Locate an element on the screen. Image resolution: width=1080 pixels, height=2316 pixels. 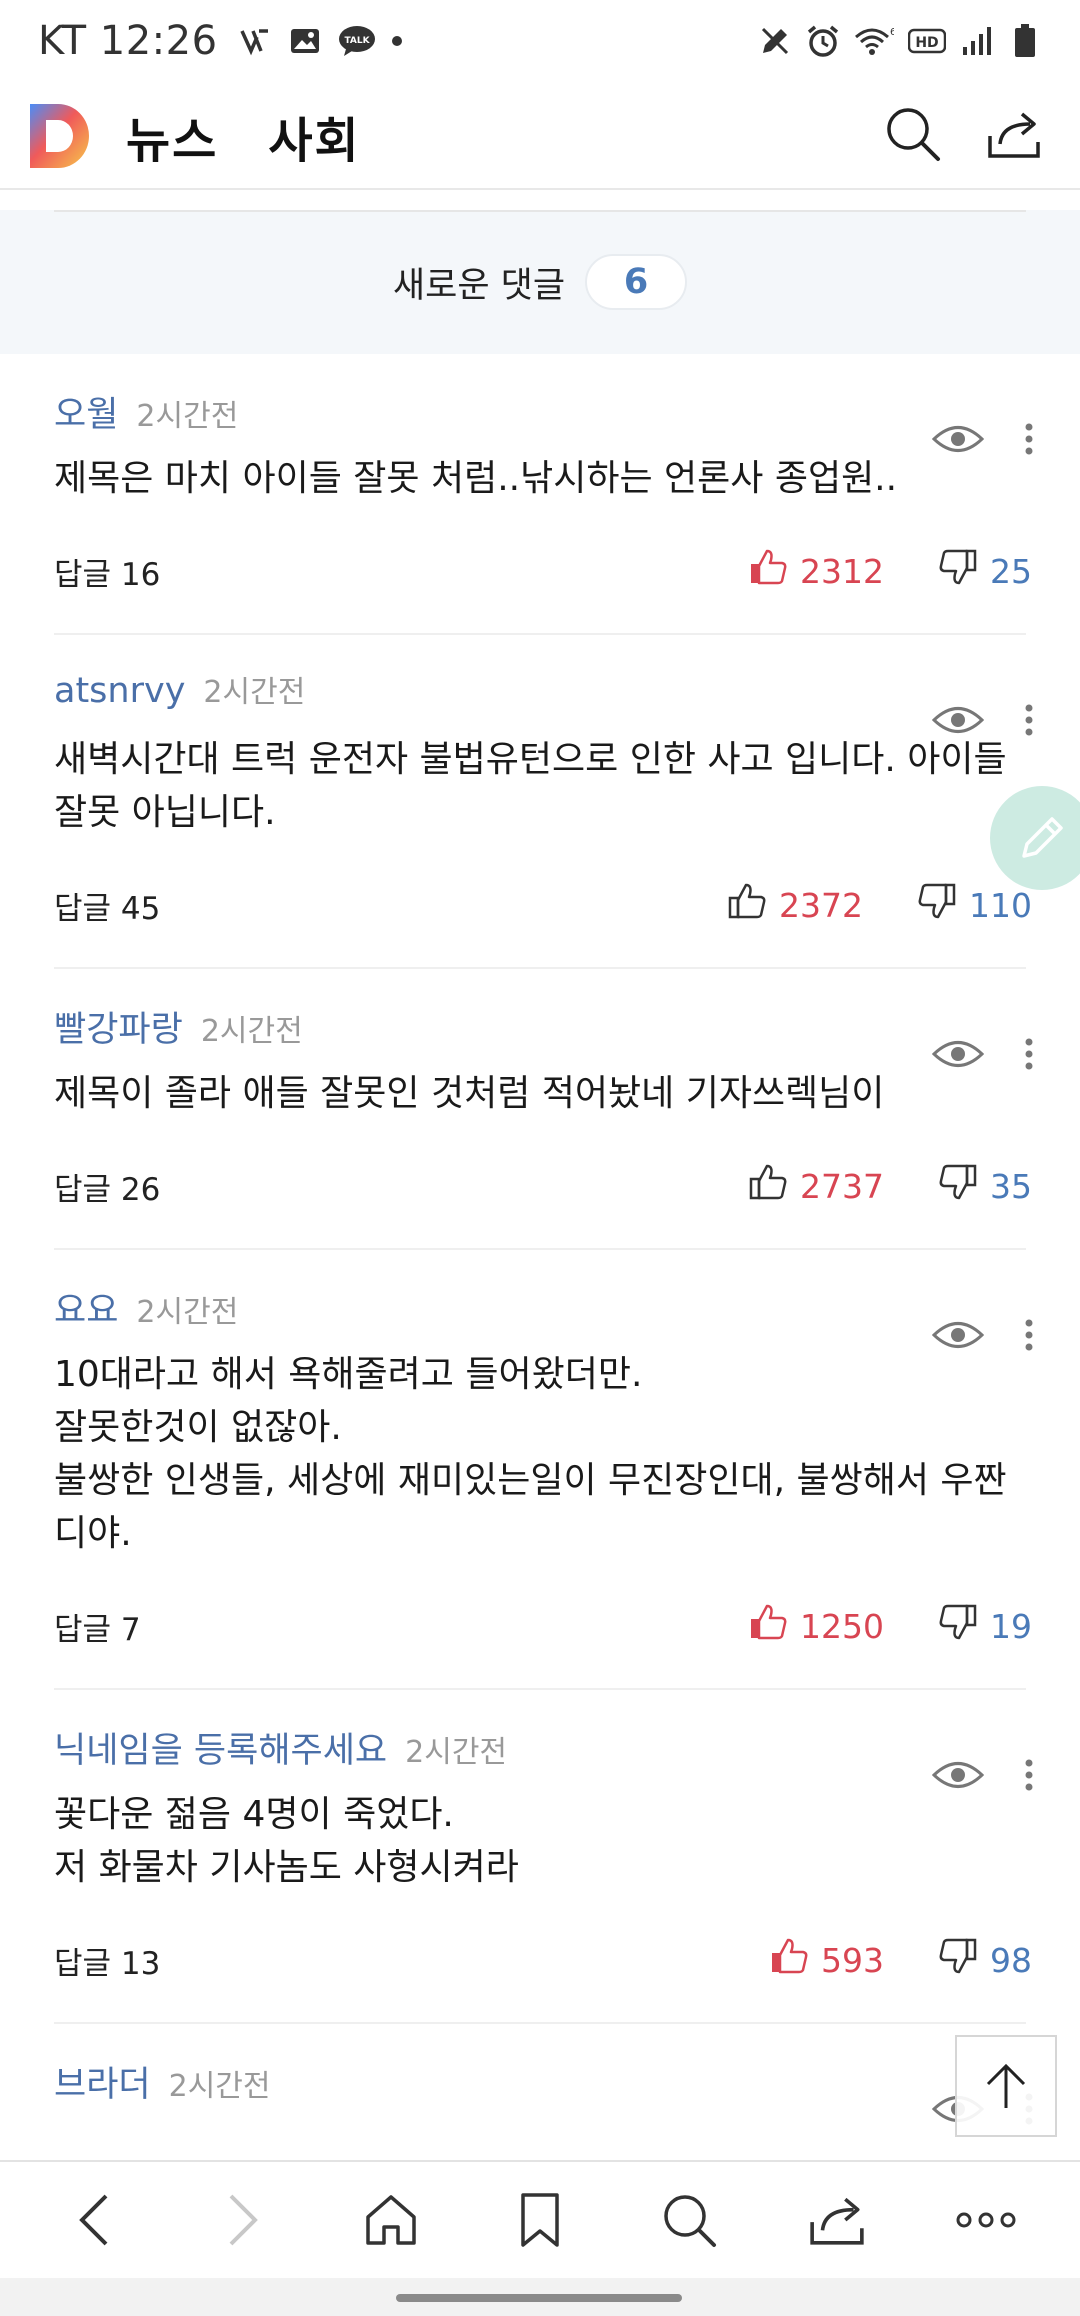
gallery-icon is located at coordinates (305, 41).